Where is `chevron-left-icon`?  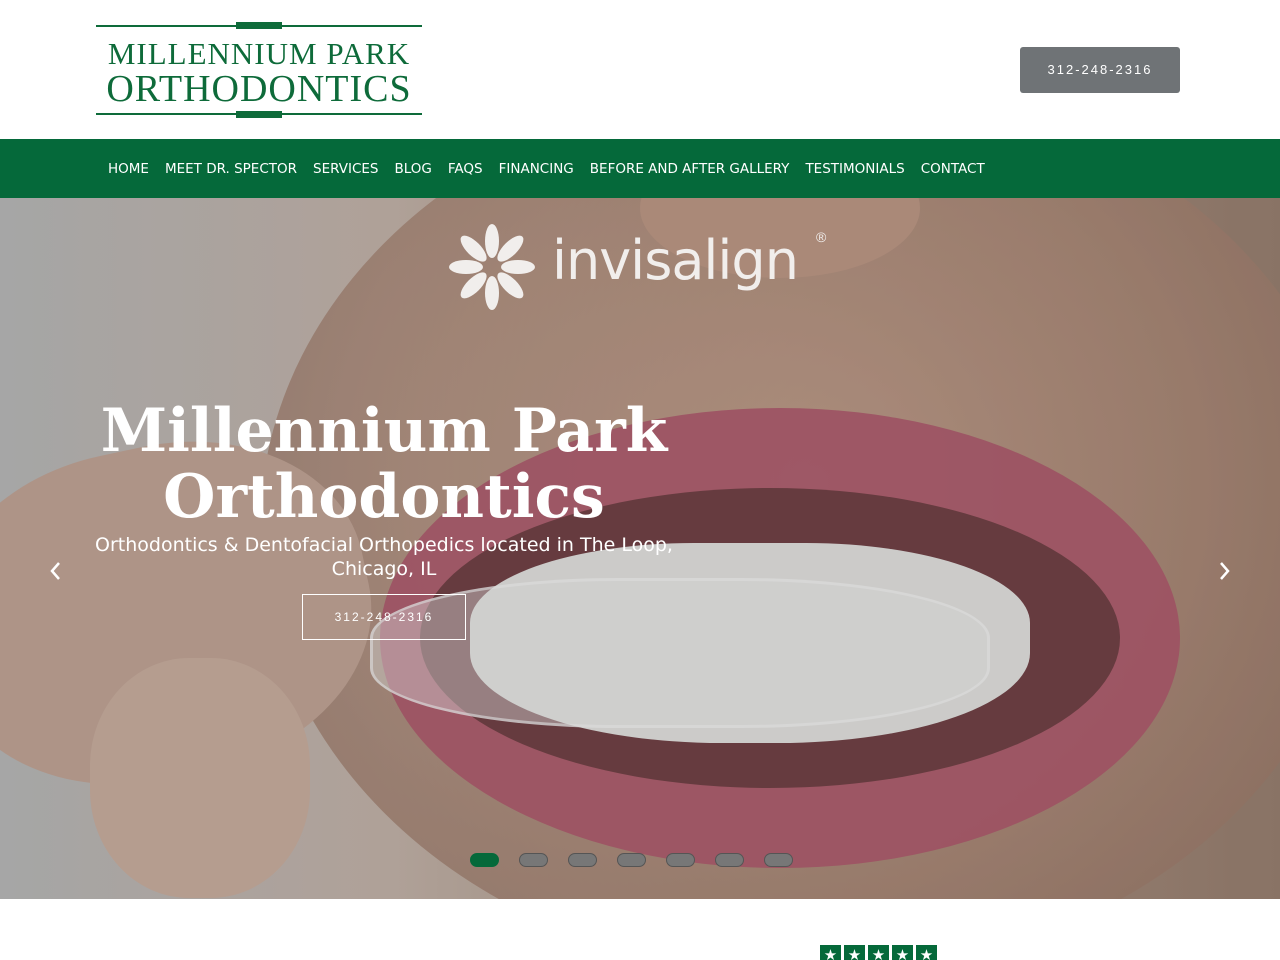
chevron-left-icon is located at coordinates (55, 571).